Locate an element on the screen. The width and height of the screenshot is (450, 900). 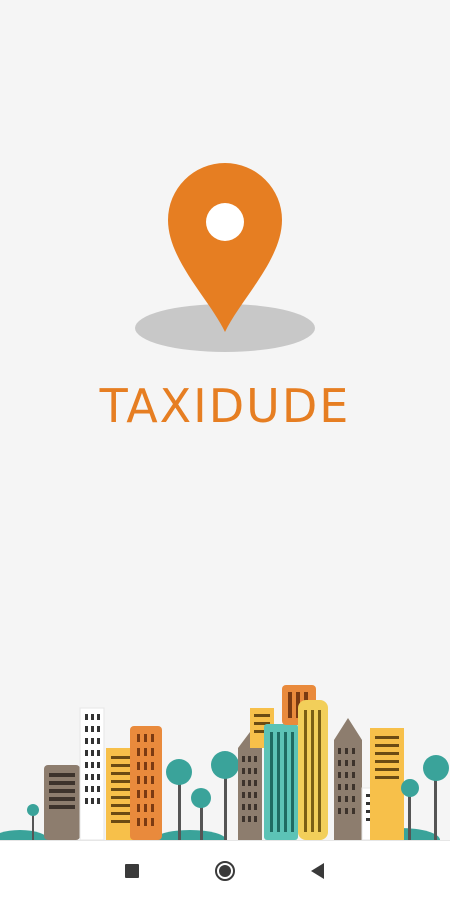
system-navigation-bar is located at coordinates (225, 870).